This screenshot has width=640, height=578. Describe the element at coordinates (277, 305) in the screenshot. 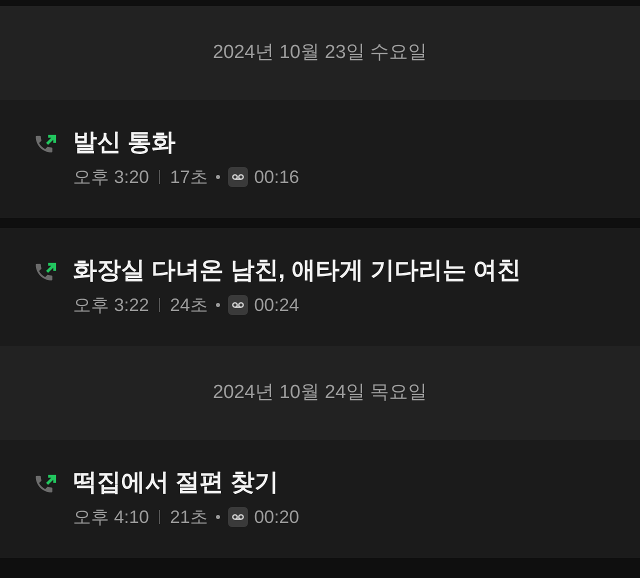

I see `recording-length: 00:24` at that location.